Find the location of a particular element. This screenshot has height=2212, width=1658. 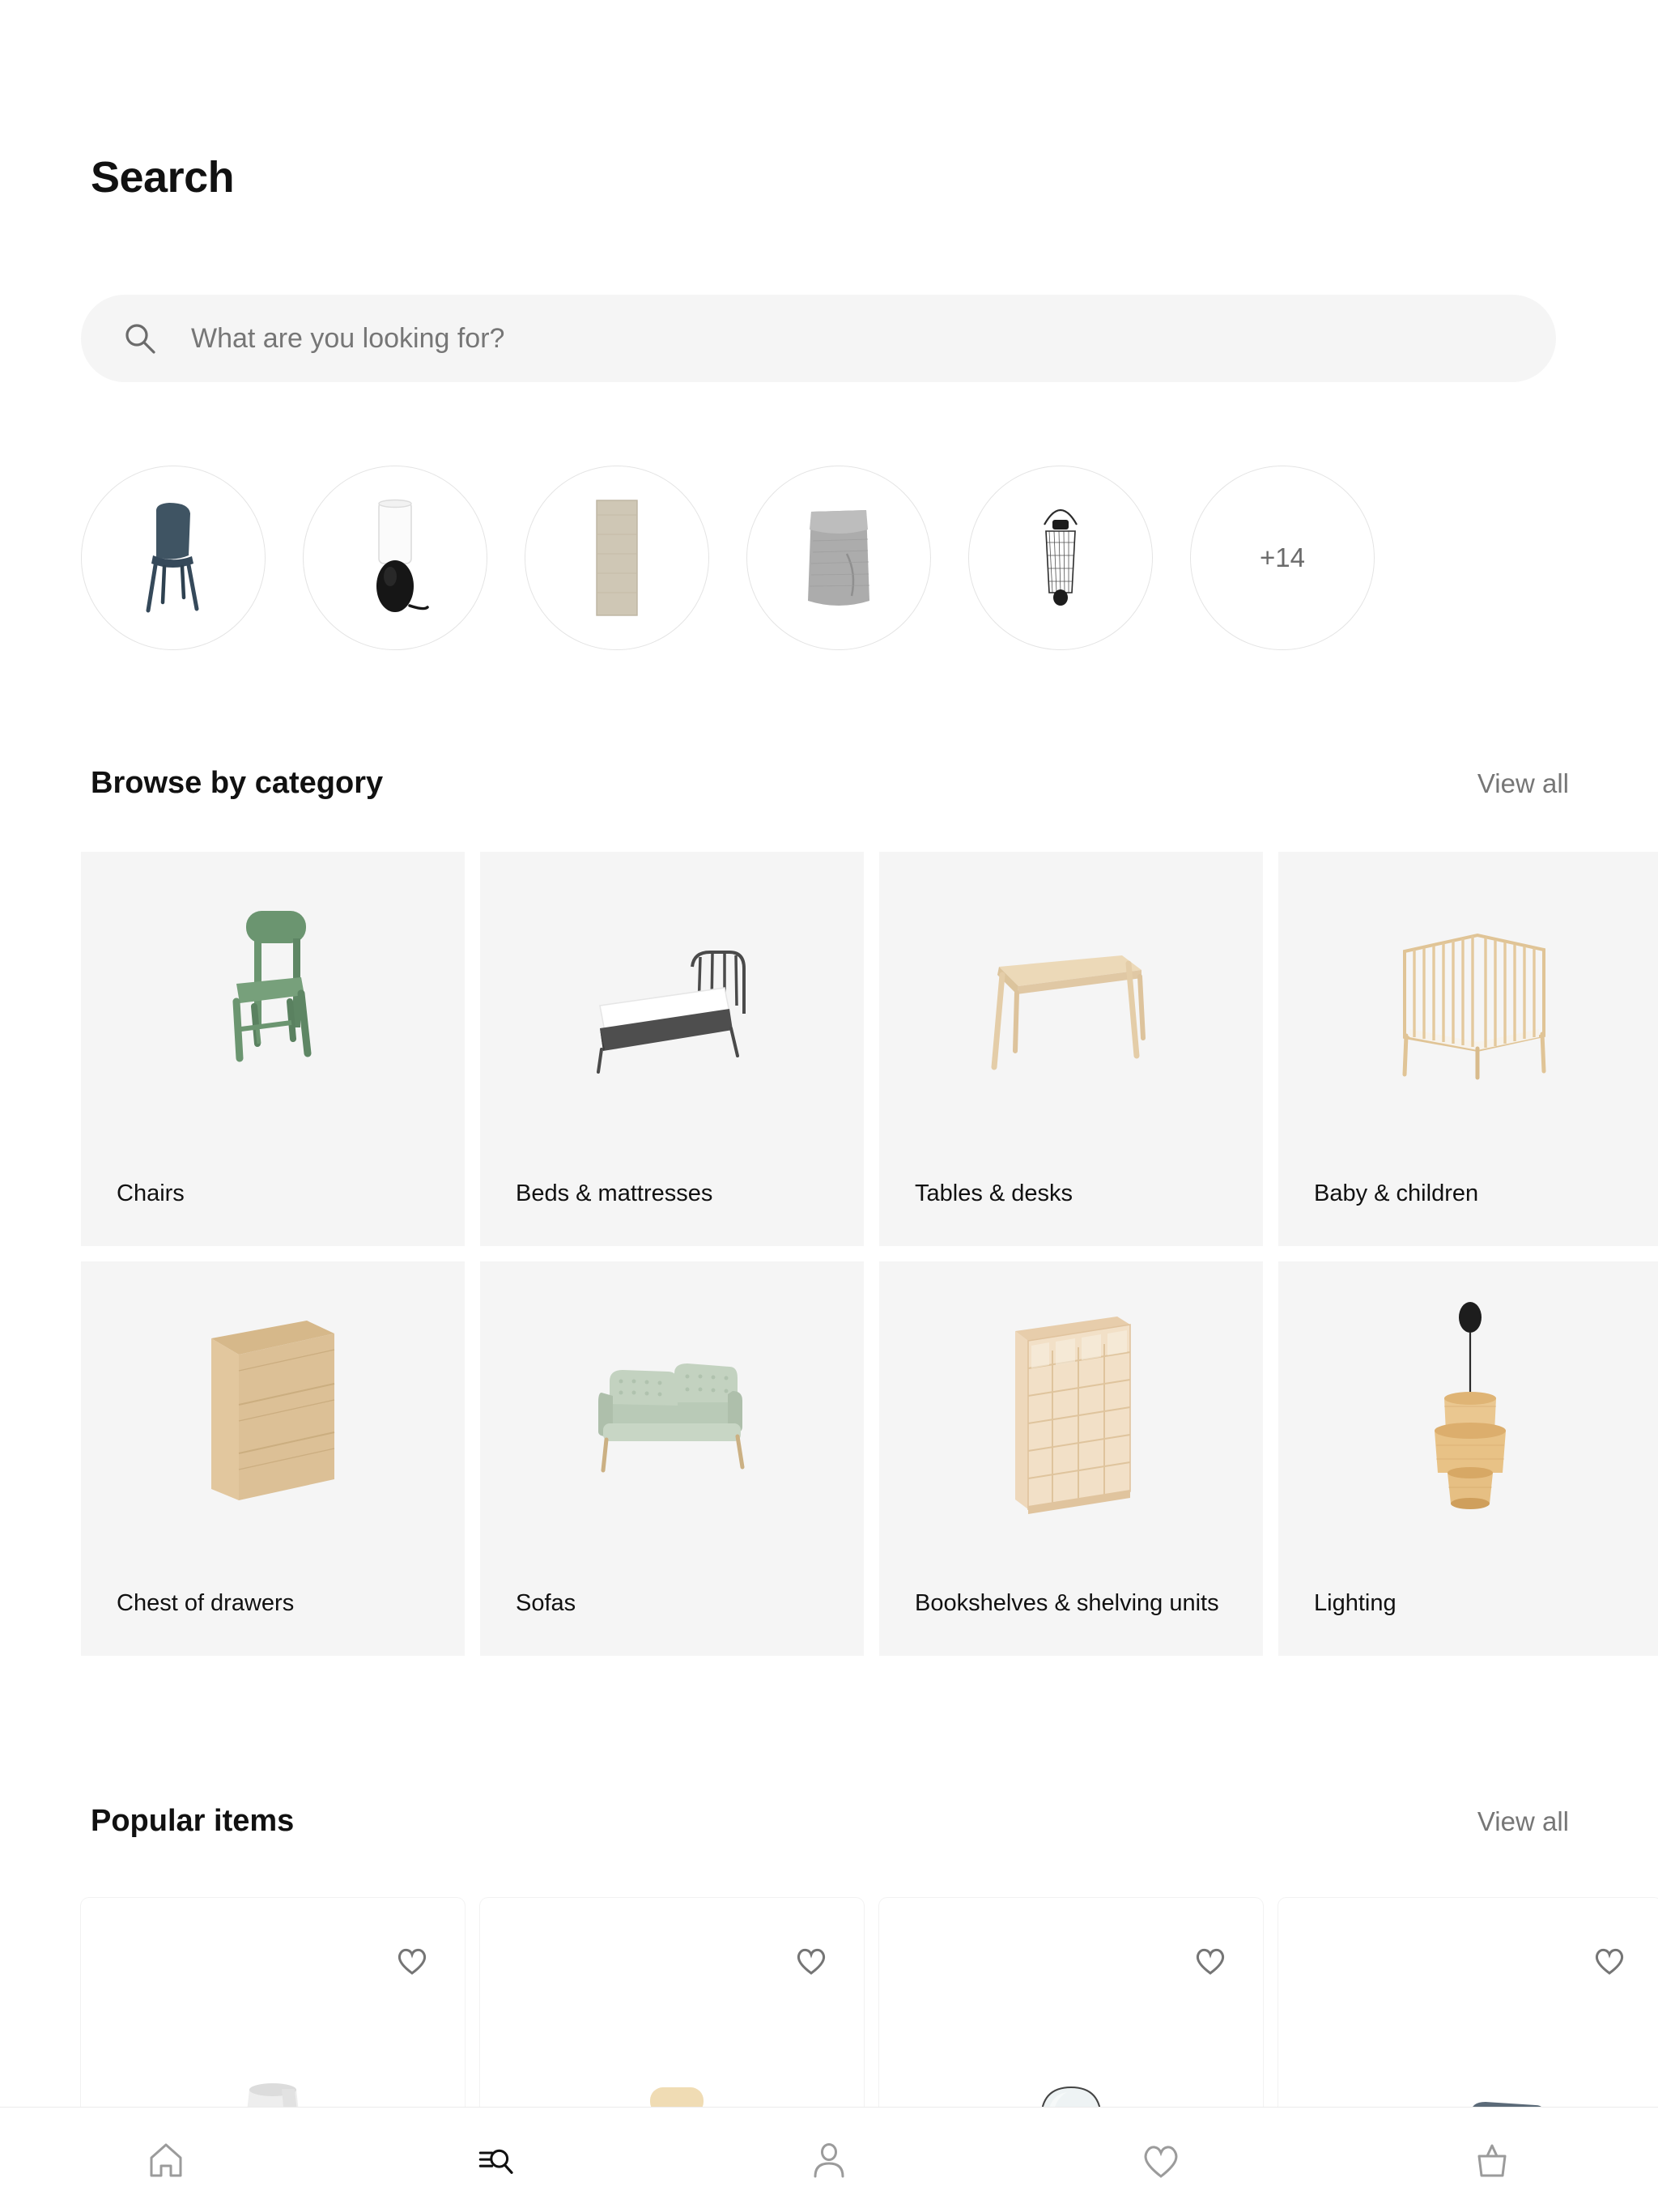

popular-items-grid is located at coordinates (869, 2020).